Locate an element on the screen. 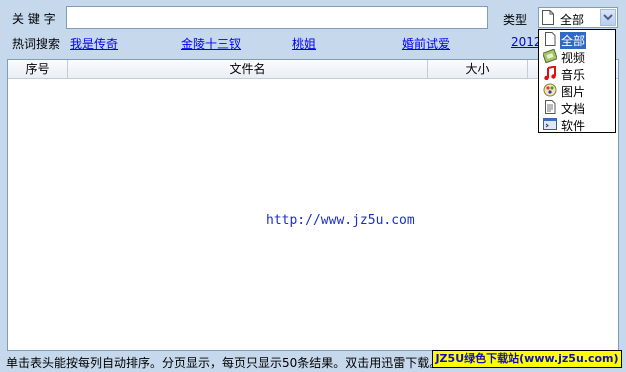 The image size is (626, 372). software-icon is located at coordinates (550, 124).